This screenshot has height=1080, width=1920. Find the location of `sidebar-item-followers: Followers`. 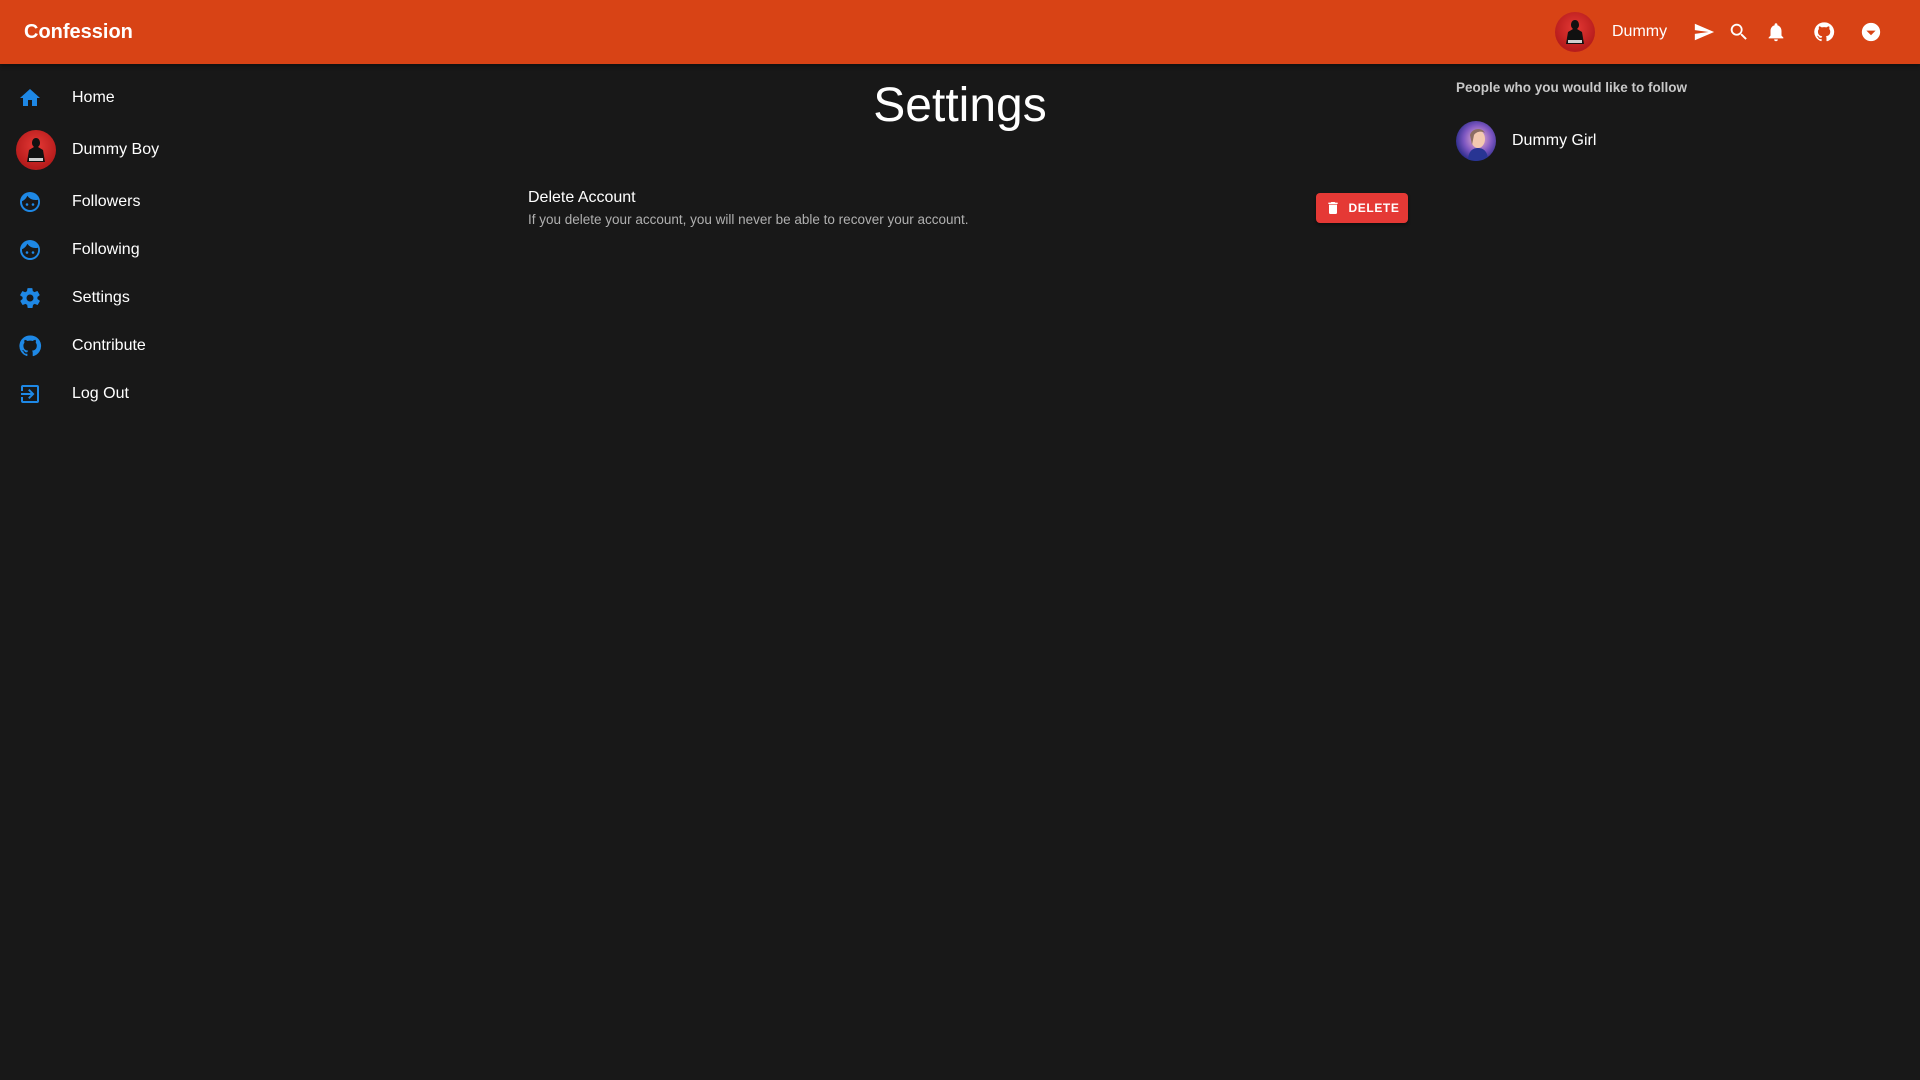

sidebar-item-followers: Followers is located at coordinates (130, 202).